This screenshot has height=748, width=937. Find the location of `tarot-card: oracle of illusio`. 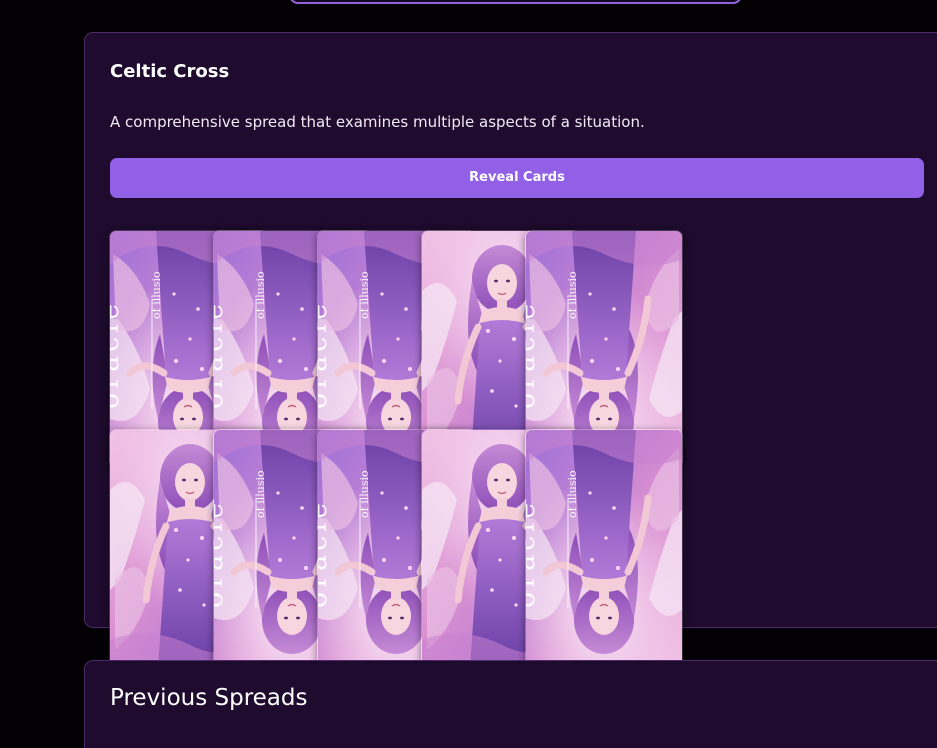

tarot-card: oracle of illusio is located at coordinates (604, 548).